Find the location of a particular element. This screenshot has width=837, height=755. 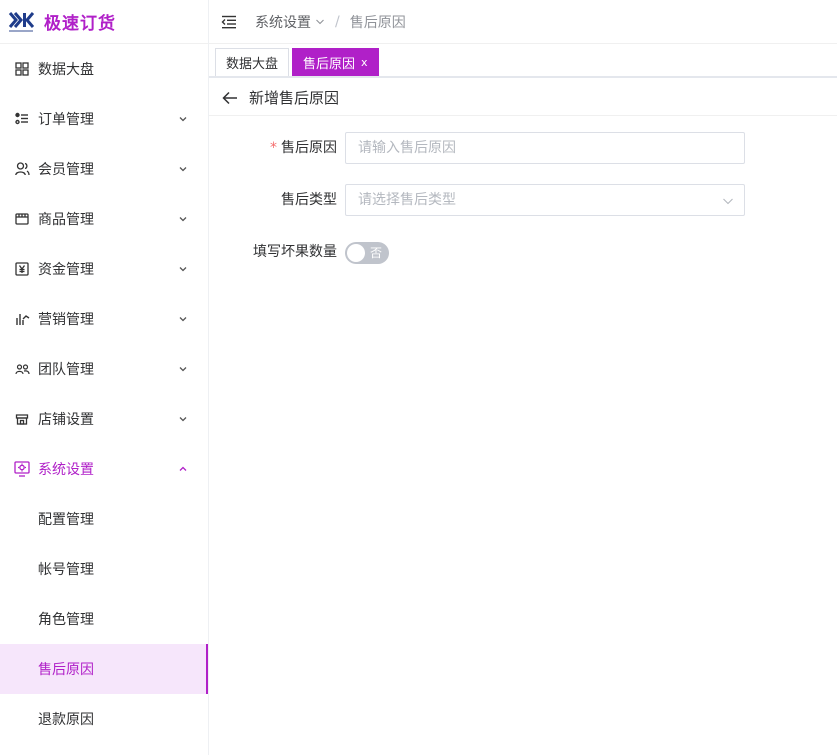

sidebar-subitem-label: 配置管理 is located at coordinates (66, 520).